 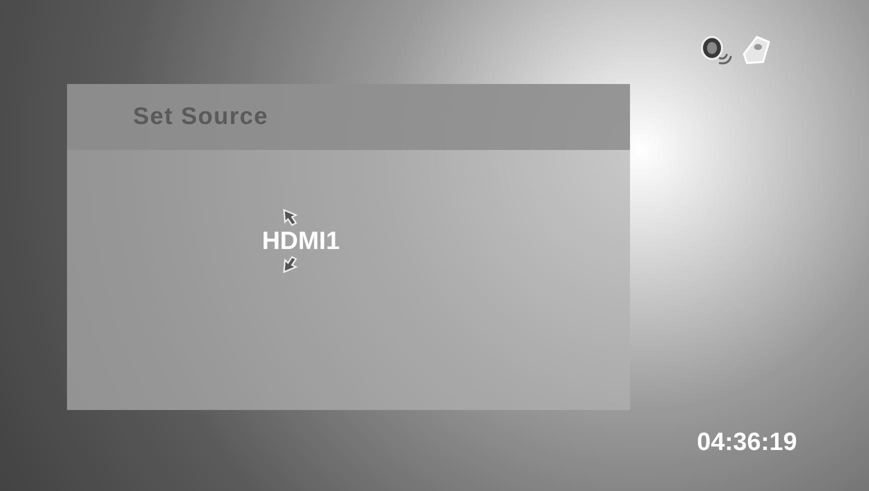 What do you see at coordinates (301, 241) in the screenshot?
I see `source-value: HDMI1` at bounding box center [301, 241].